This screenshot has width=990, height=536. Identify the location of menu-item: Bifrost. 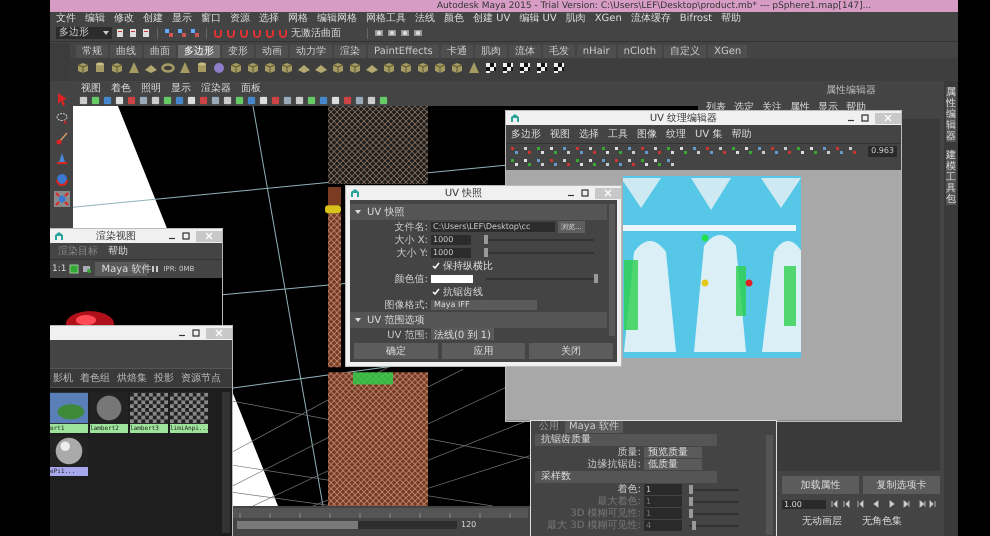
(696, 18).